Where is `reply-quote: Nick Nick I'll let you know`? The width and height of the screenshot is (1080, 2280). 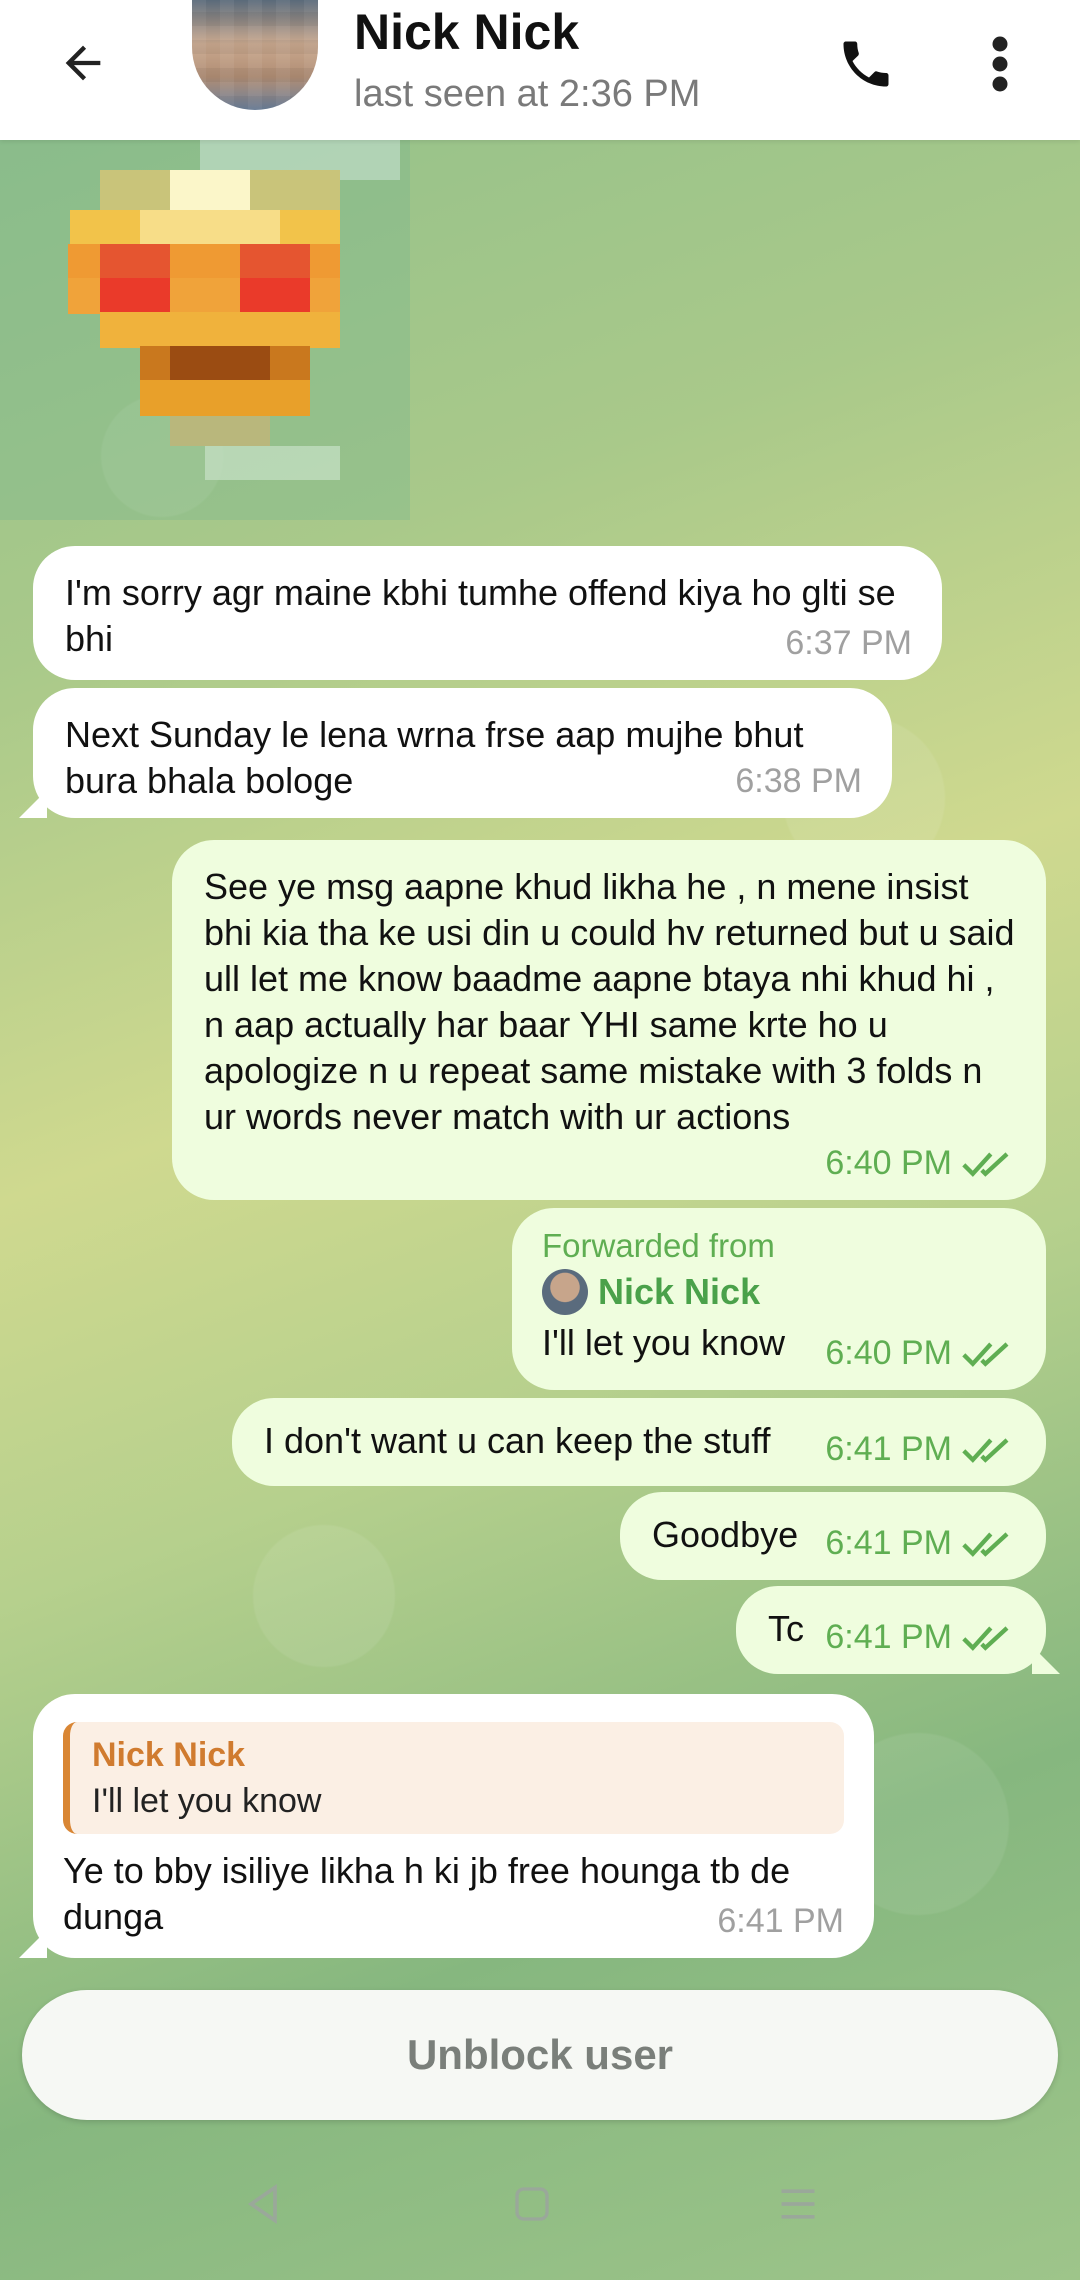 reply-quote: Nick Nick I'll let you know is located at coordinates (453, 1778).